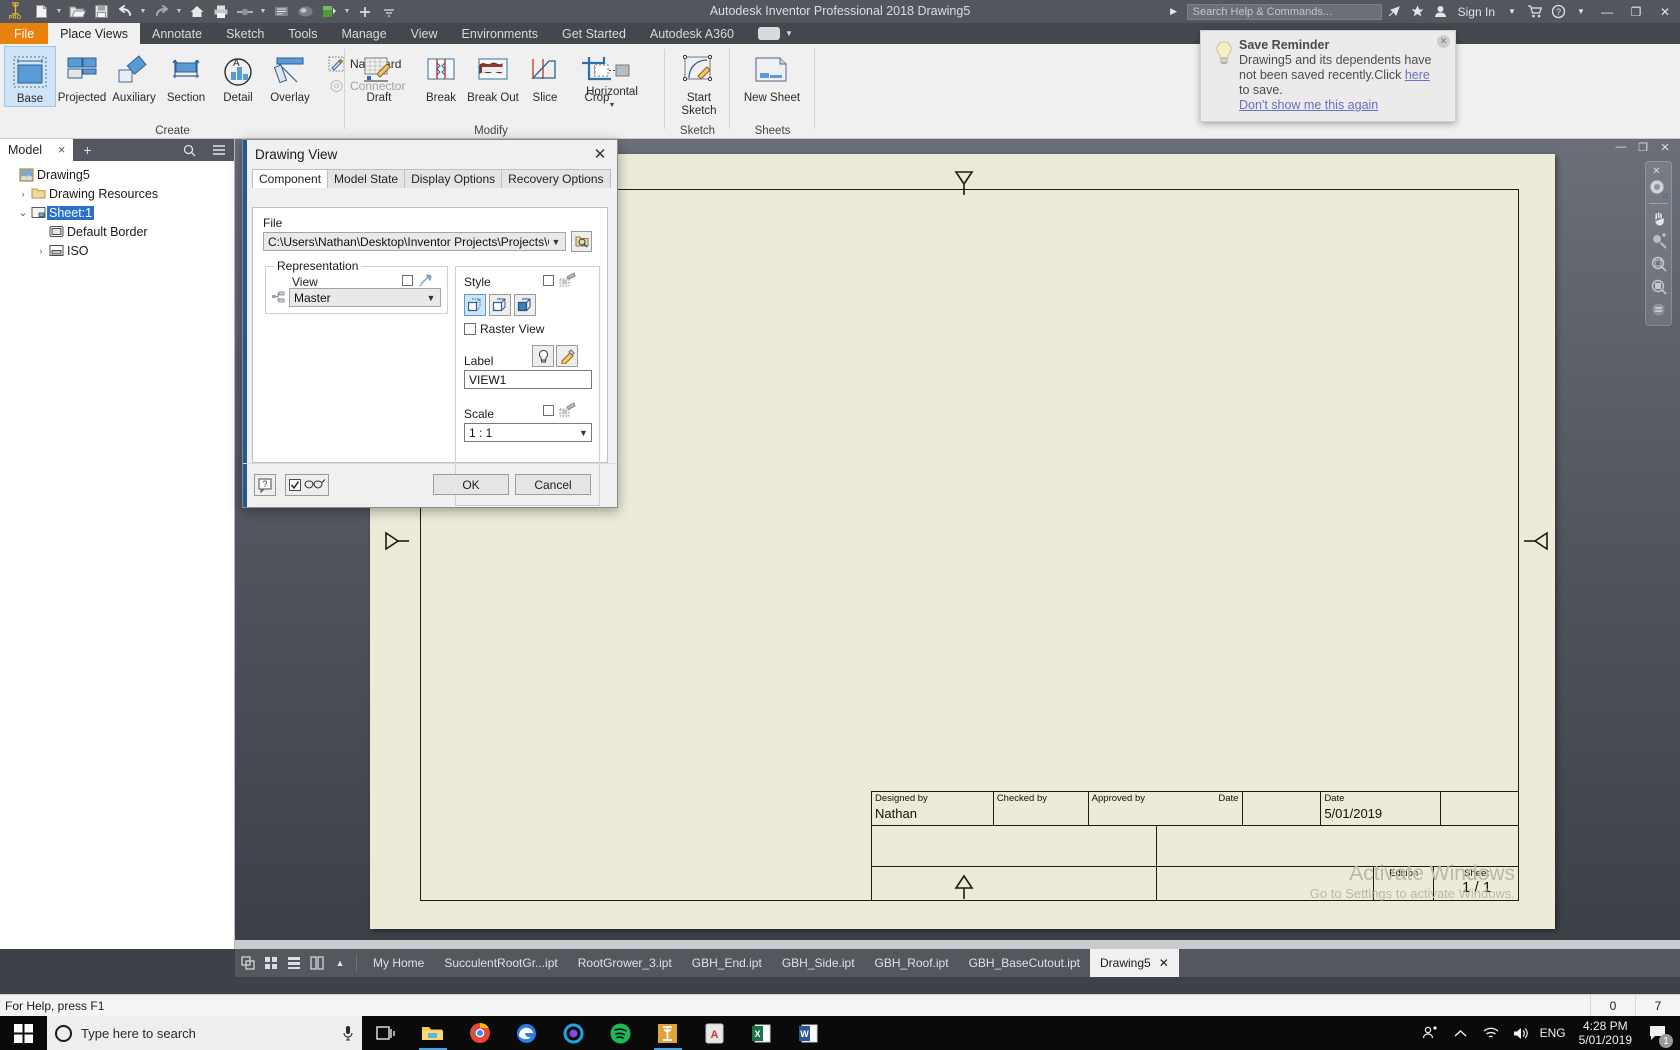 The image size is (1680, 1050). What do you see at coordinates (581, 241) in the screenshot?
I see `browse-file-button` at bounding box center [581, 241].